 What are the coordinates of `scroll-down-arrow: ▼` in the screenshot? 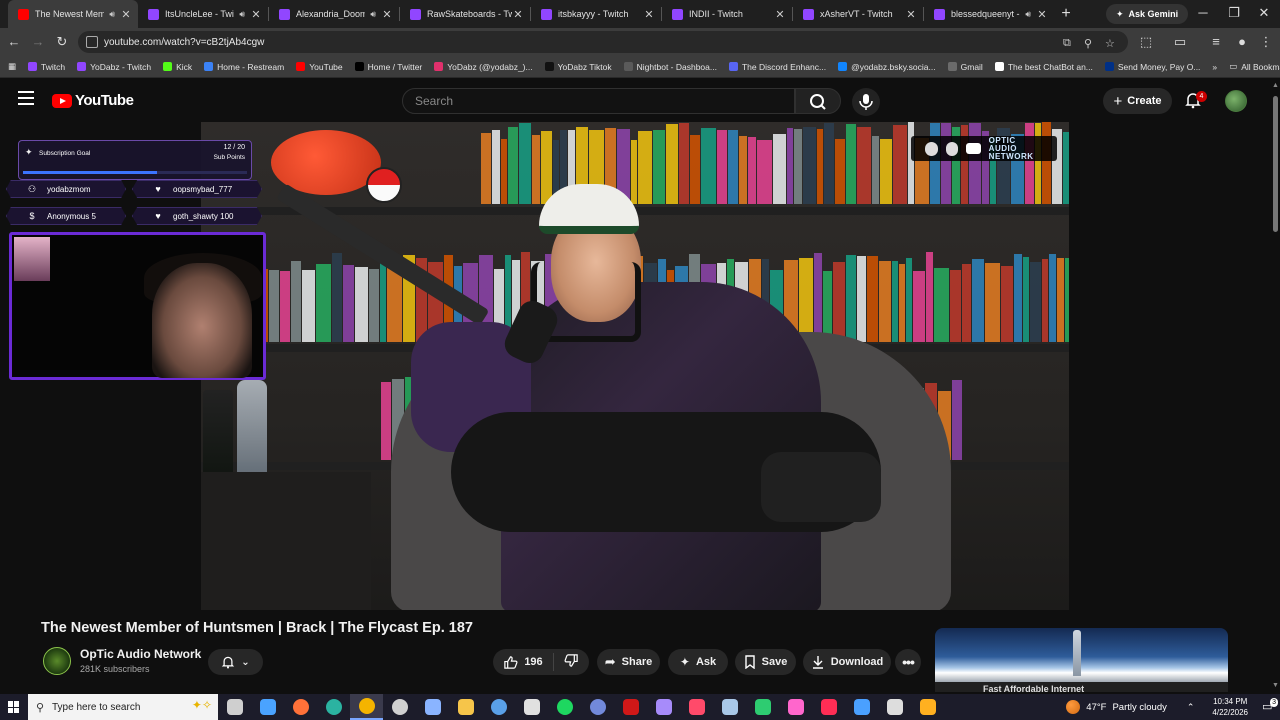 It's located at (1275, 685).